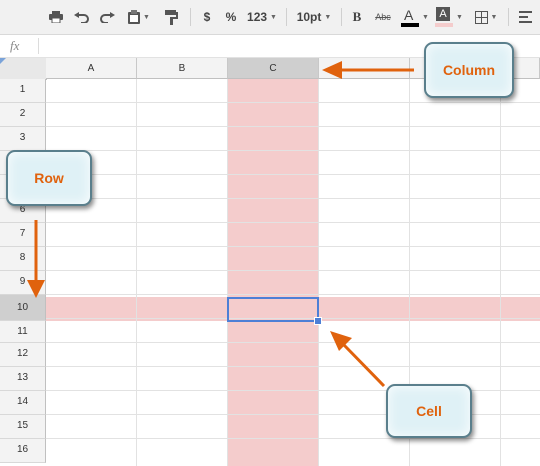 The width and height of the screenshot is (540, 466). What do you see at coordinates (171, 17) in the screenshot?
I see `paint-format-icon` at bounding box center [171, 17].